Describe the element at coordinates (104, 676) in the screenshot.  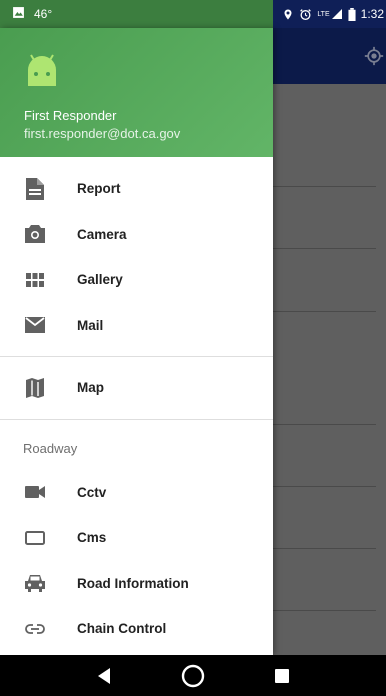
I see `back-button` at that location.